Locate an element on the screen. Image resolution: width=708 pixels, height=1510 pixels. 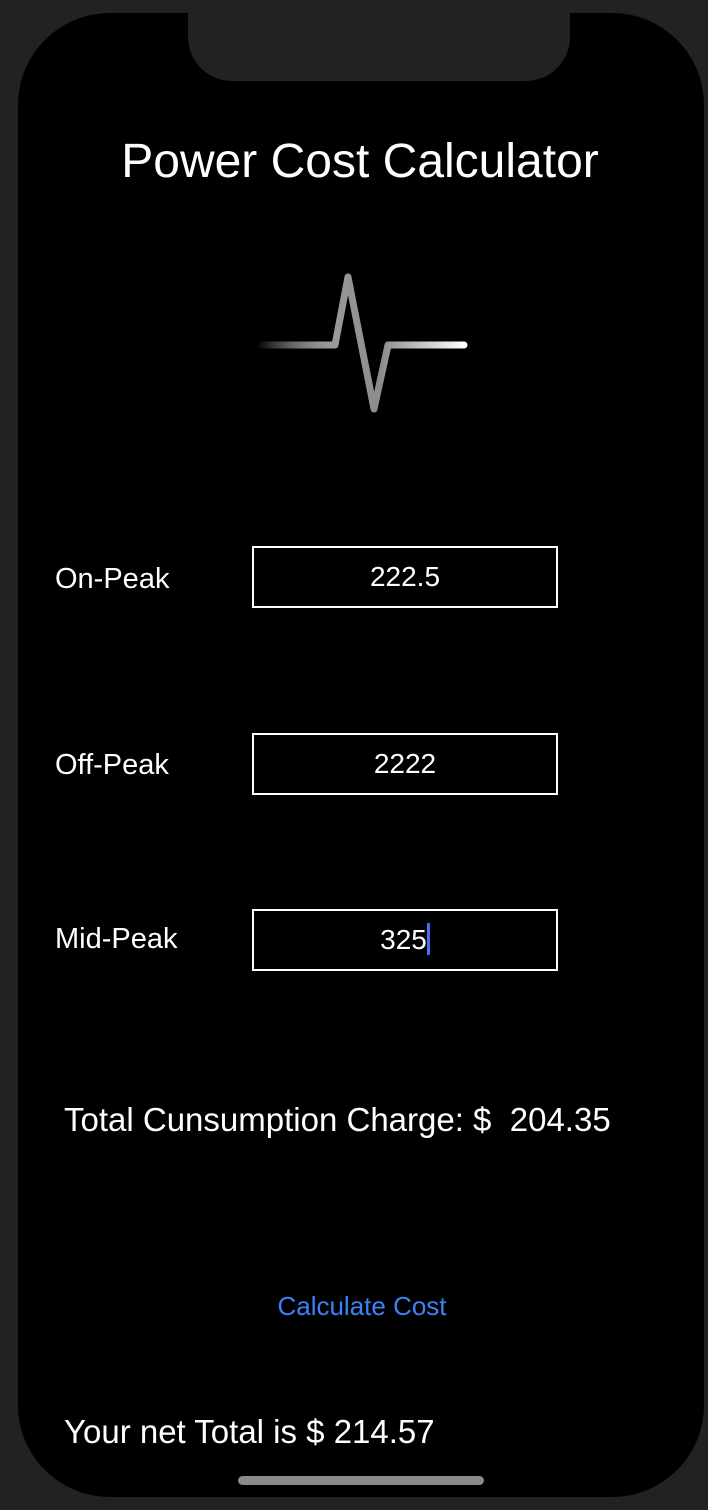
pulse-waveform-icon is located at coordinates (361, 343).